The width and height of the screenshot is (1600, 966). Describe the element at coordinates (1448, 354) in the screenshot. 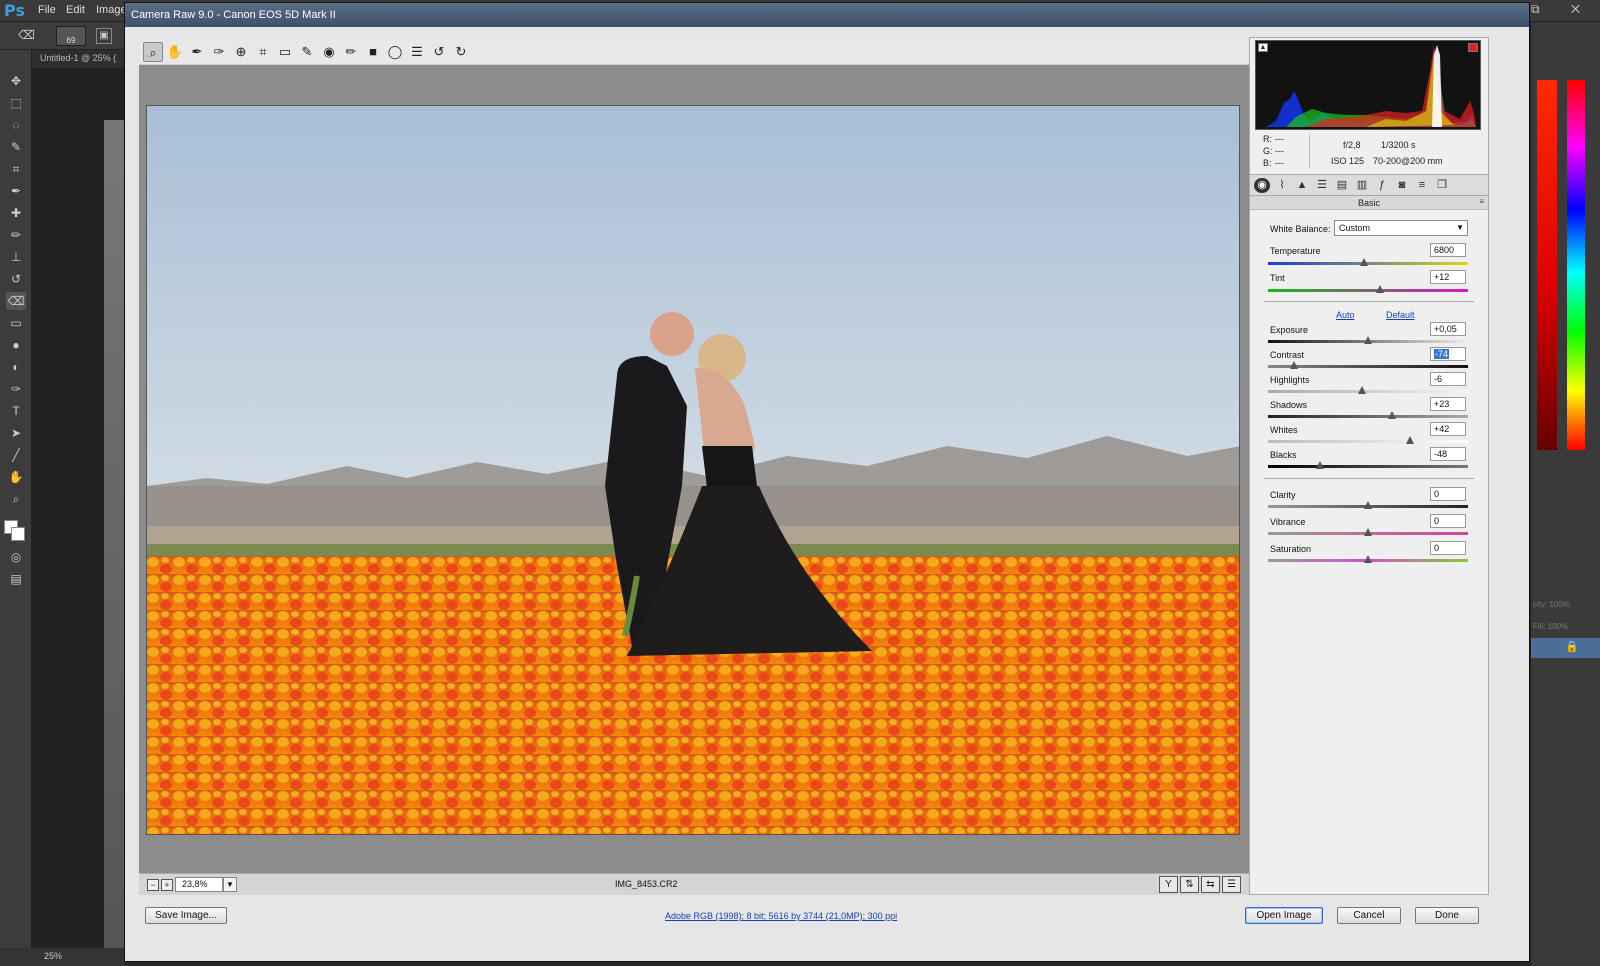

I see `contrast-field: -74` at that location.